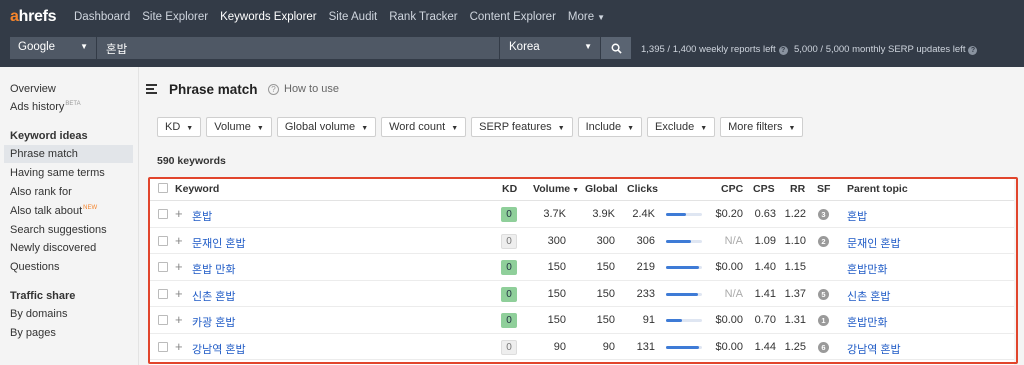  Describe the element at coordinates (57, 173) in the screenshot. I see `sidebar-item-having-same-terms: Having same terms` at that location.